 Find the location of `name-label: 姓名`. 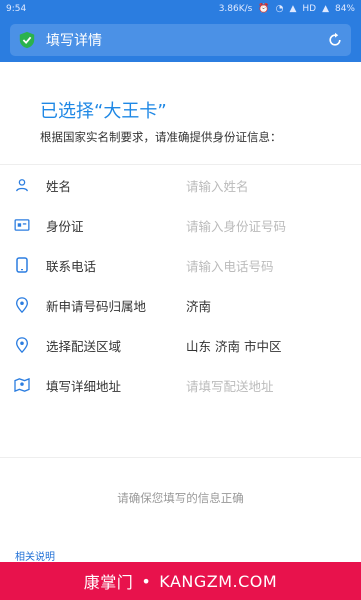

name-label: 姓名 is located at coordinates (59, 186).